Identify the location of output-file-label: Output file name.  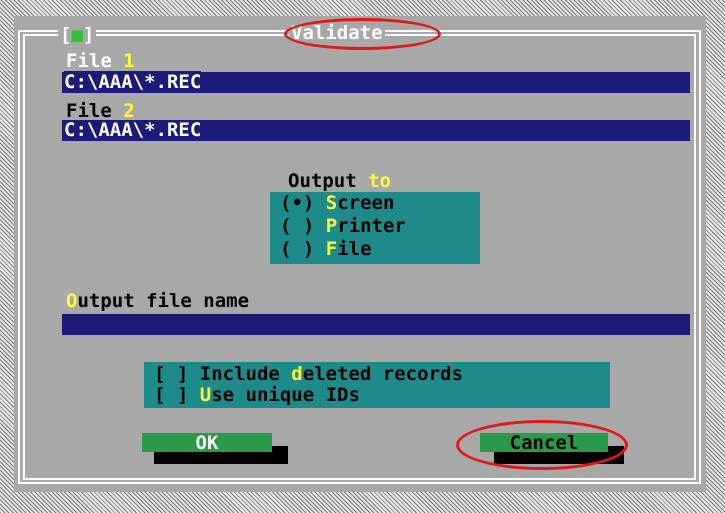
(157, 301).